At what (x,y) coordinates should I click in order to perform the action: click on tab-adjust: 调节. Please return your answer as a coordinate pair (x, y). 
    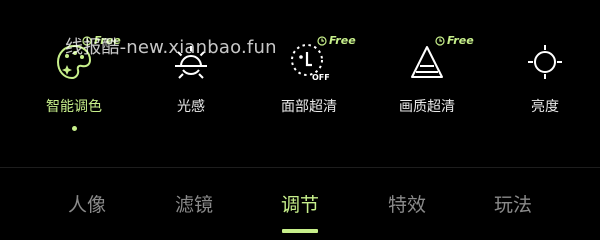
    Looking at the image, I should click on (300, 203).